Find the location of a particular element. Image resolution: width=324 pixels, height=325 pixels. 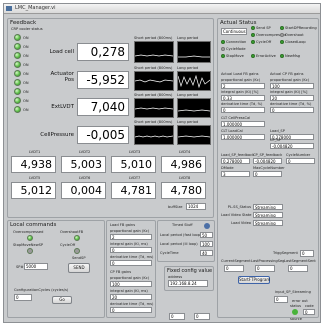

command-toggle-label: CycleOff is located at coordinates (68, 245).